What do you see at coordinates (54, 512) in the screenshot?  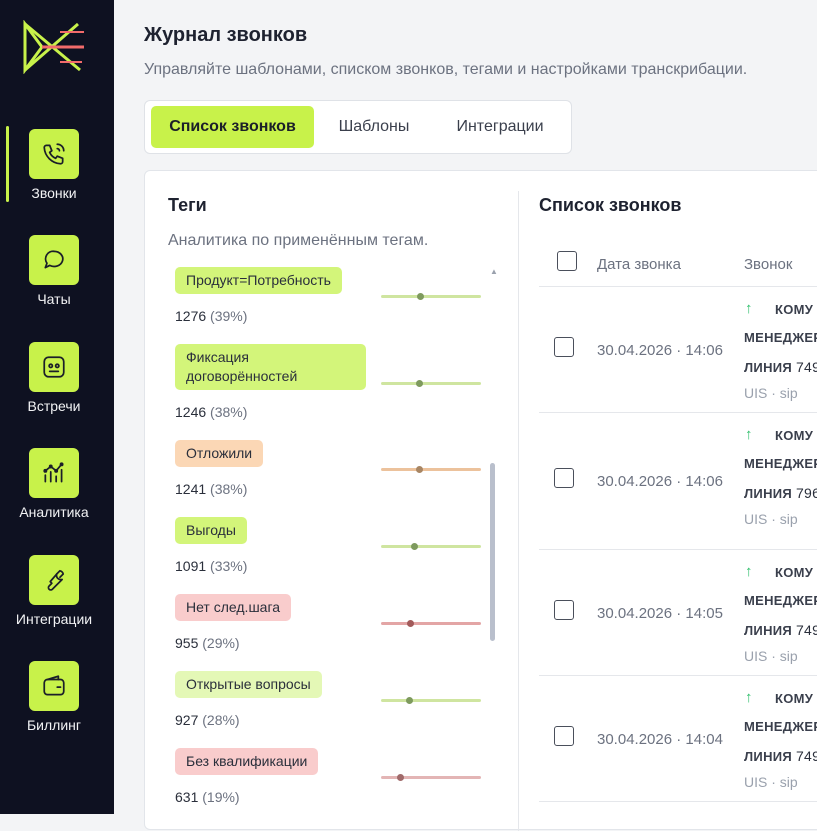 I see `sidebar-item-label: Аналитика` at bounding box center [54, 512].